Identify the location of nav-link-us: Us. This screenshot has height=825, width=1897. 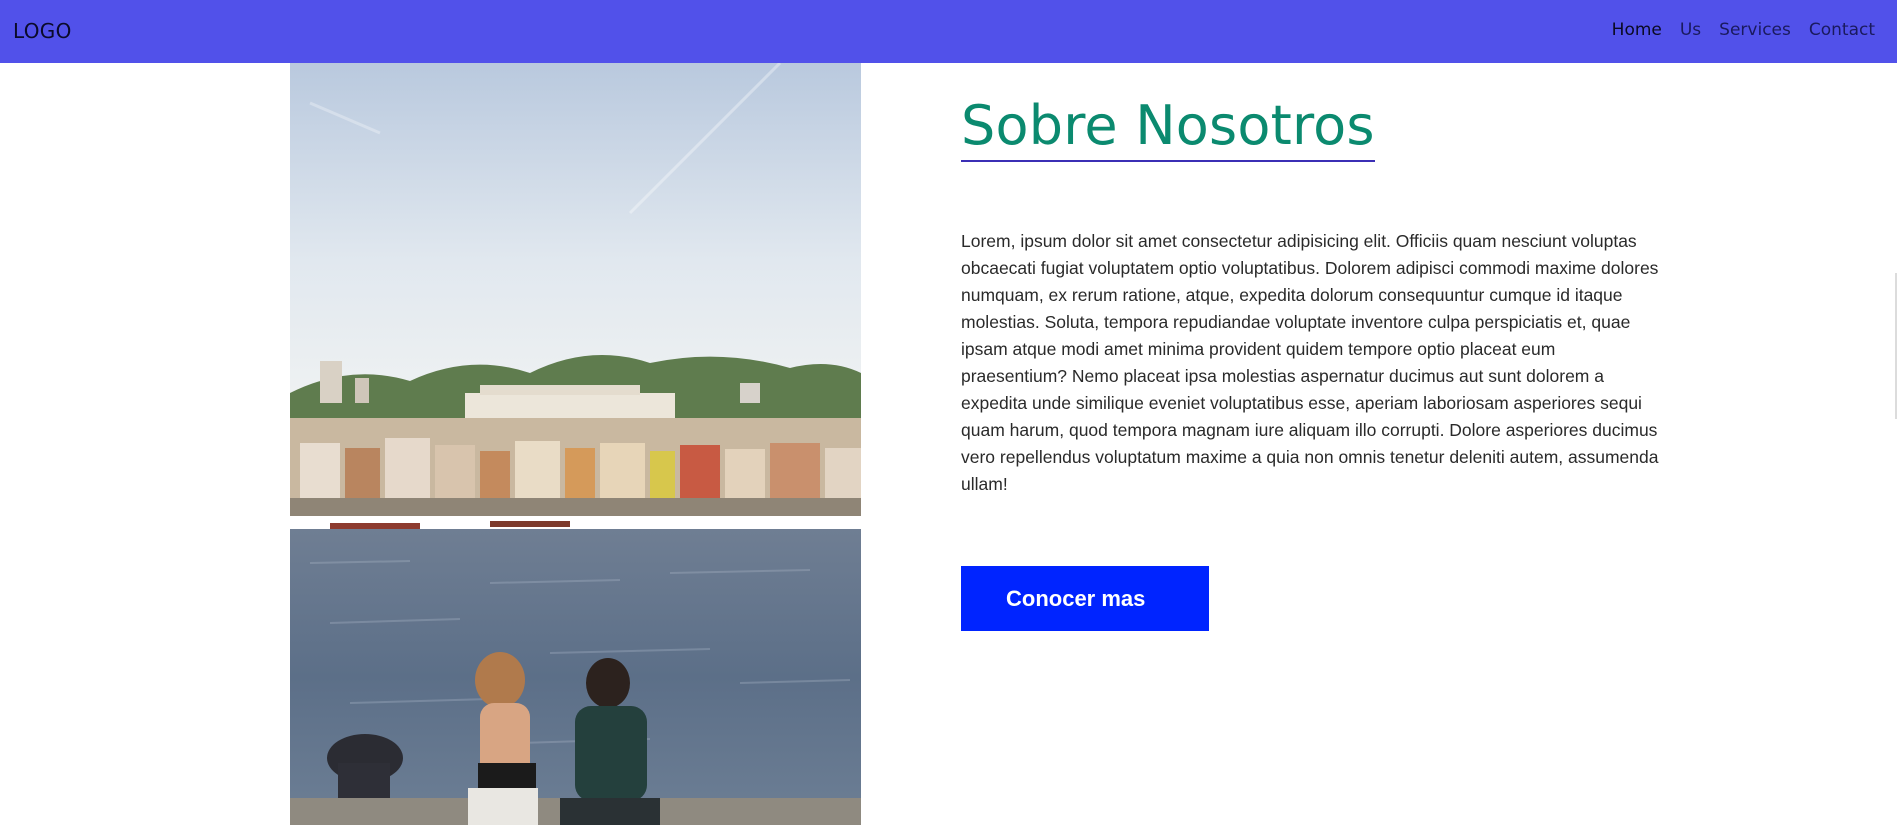
(1690, 30).